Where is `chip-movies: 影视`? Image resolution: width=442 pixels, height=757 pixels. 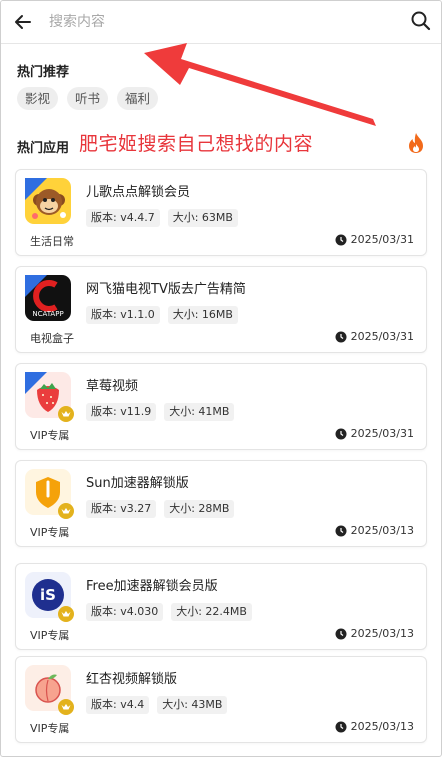
chip-movies: 影视 is located at coordinates (38, 98).